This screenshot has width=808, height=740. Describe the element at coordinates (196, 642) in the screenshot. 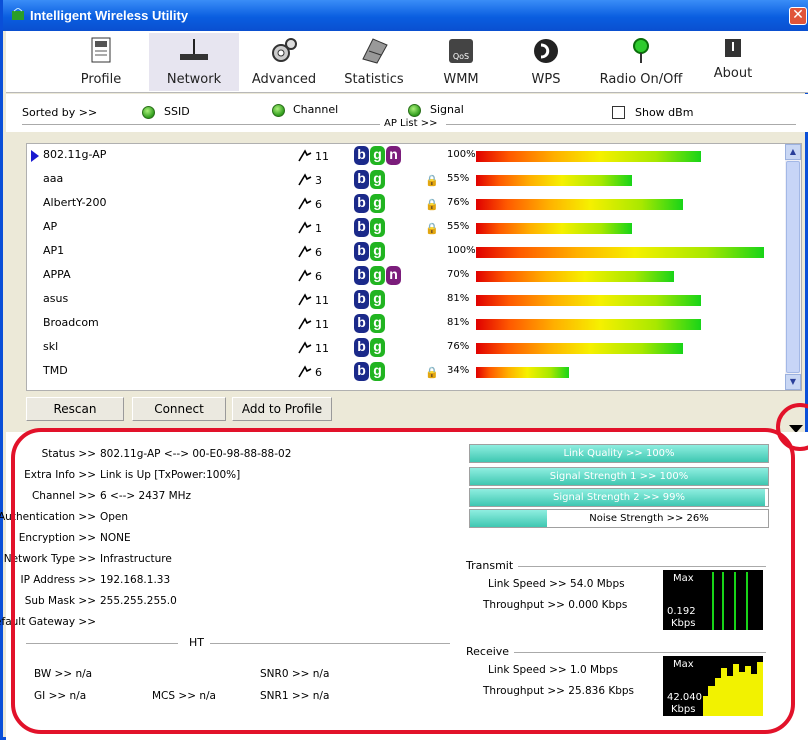

I see `ht-section-title: HT` at that location.